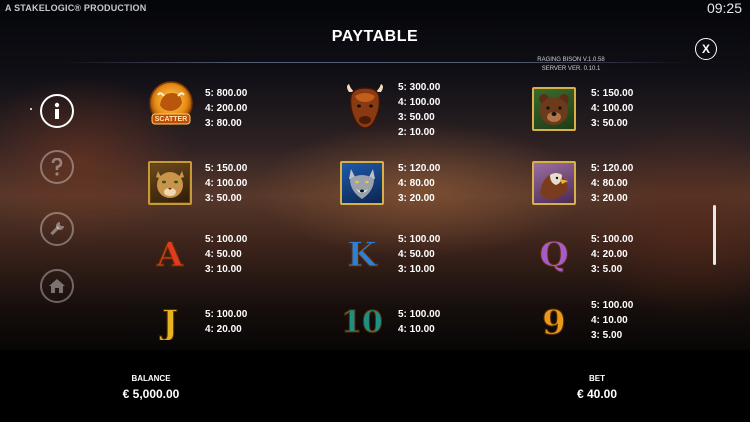 The image size is (750, 422). I want to click on letter-a-symbol: A, so click(170, 255).